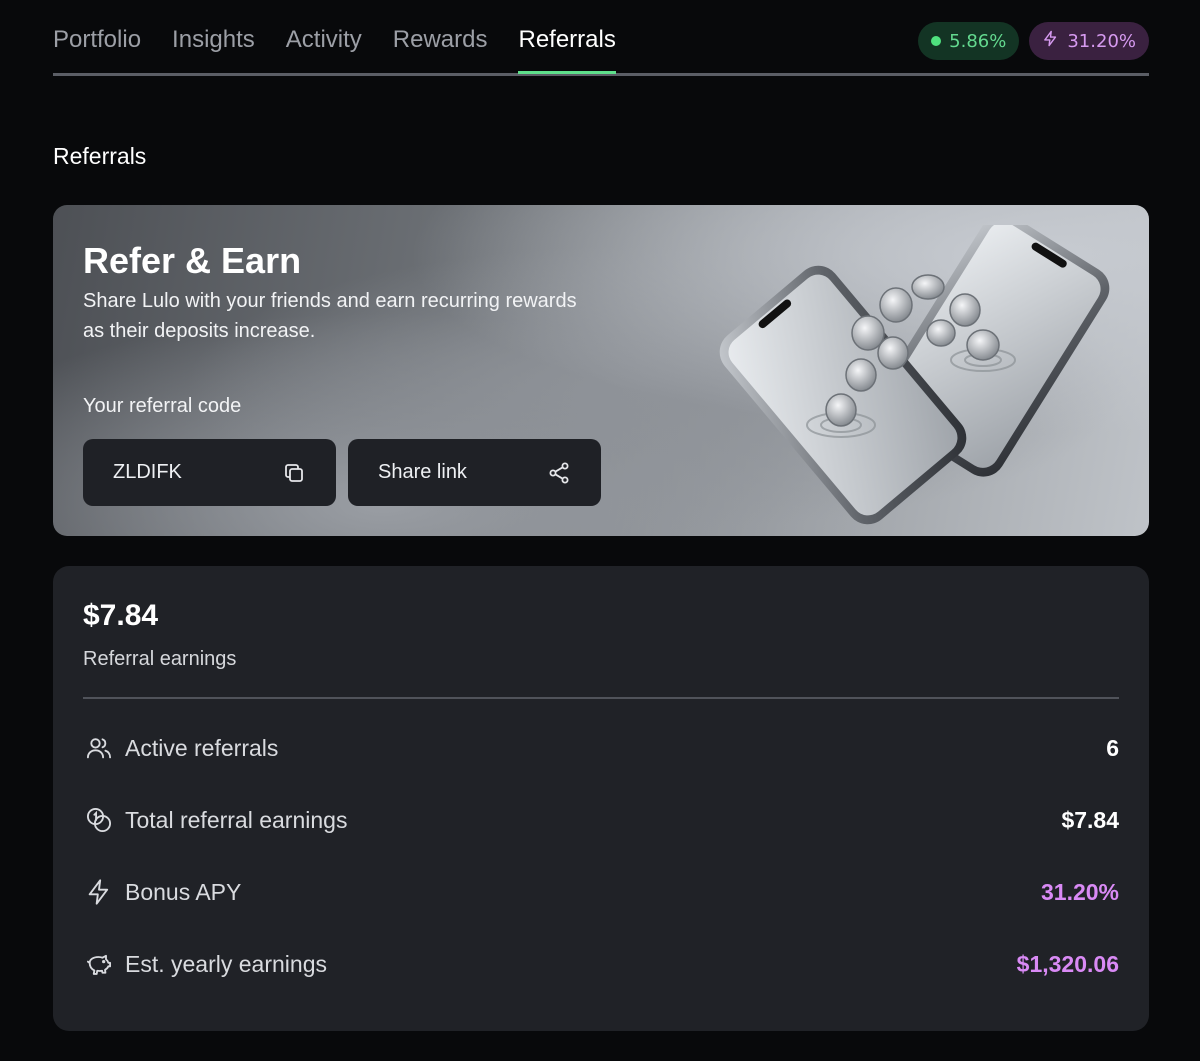 Image resolution: width=1200 pixels, height=1061 pixels. I want to click on referral-code-value: ZLDIFK, so click(147, 472).